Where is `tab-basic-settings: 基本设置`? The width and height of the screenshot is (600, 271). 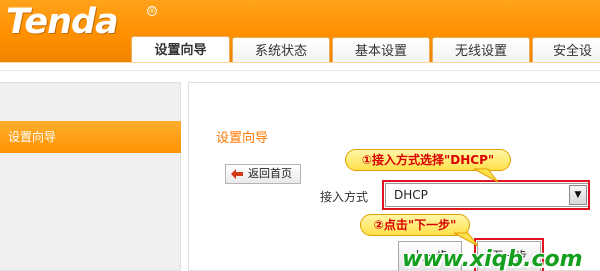 tab-basic-settings: 基本设置 is located at coordinates (381, 50).